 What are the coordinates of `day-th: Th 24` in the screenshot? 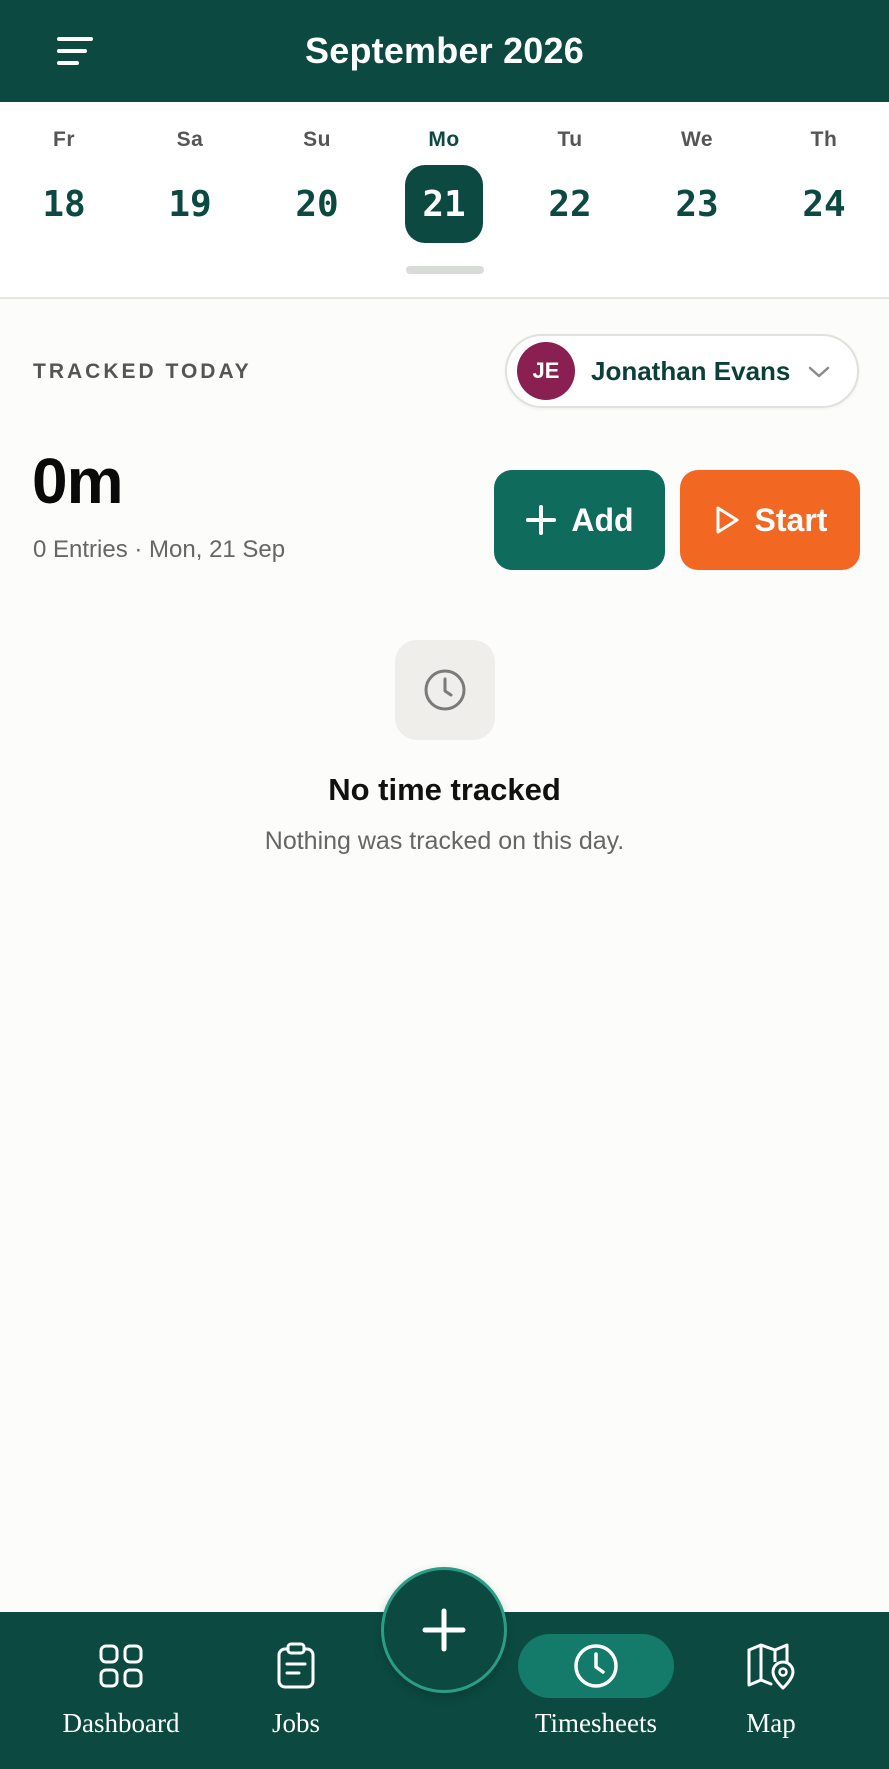 It's located at (824, 182).